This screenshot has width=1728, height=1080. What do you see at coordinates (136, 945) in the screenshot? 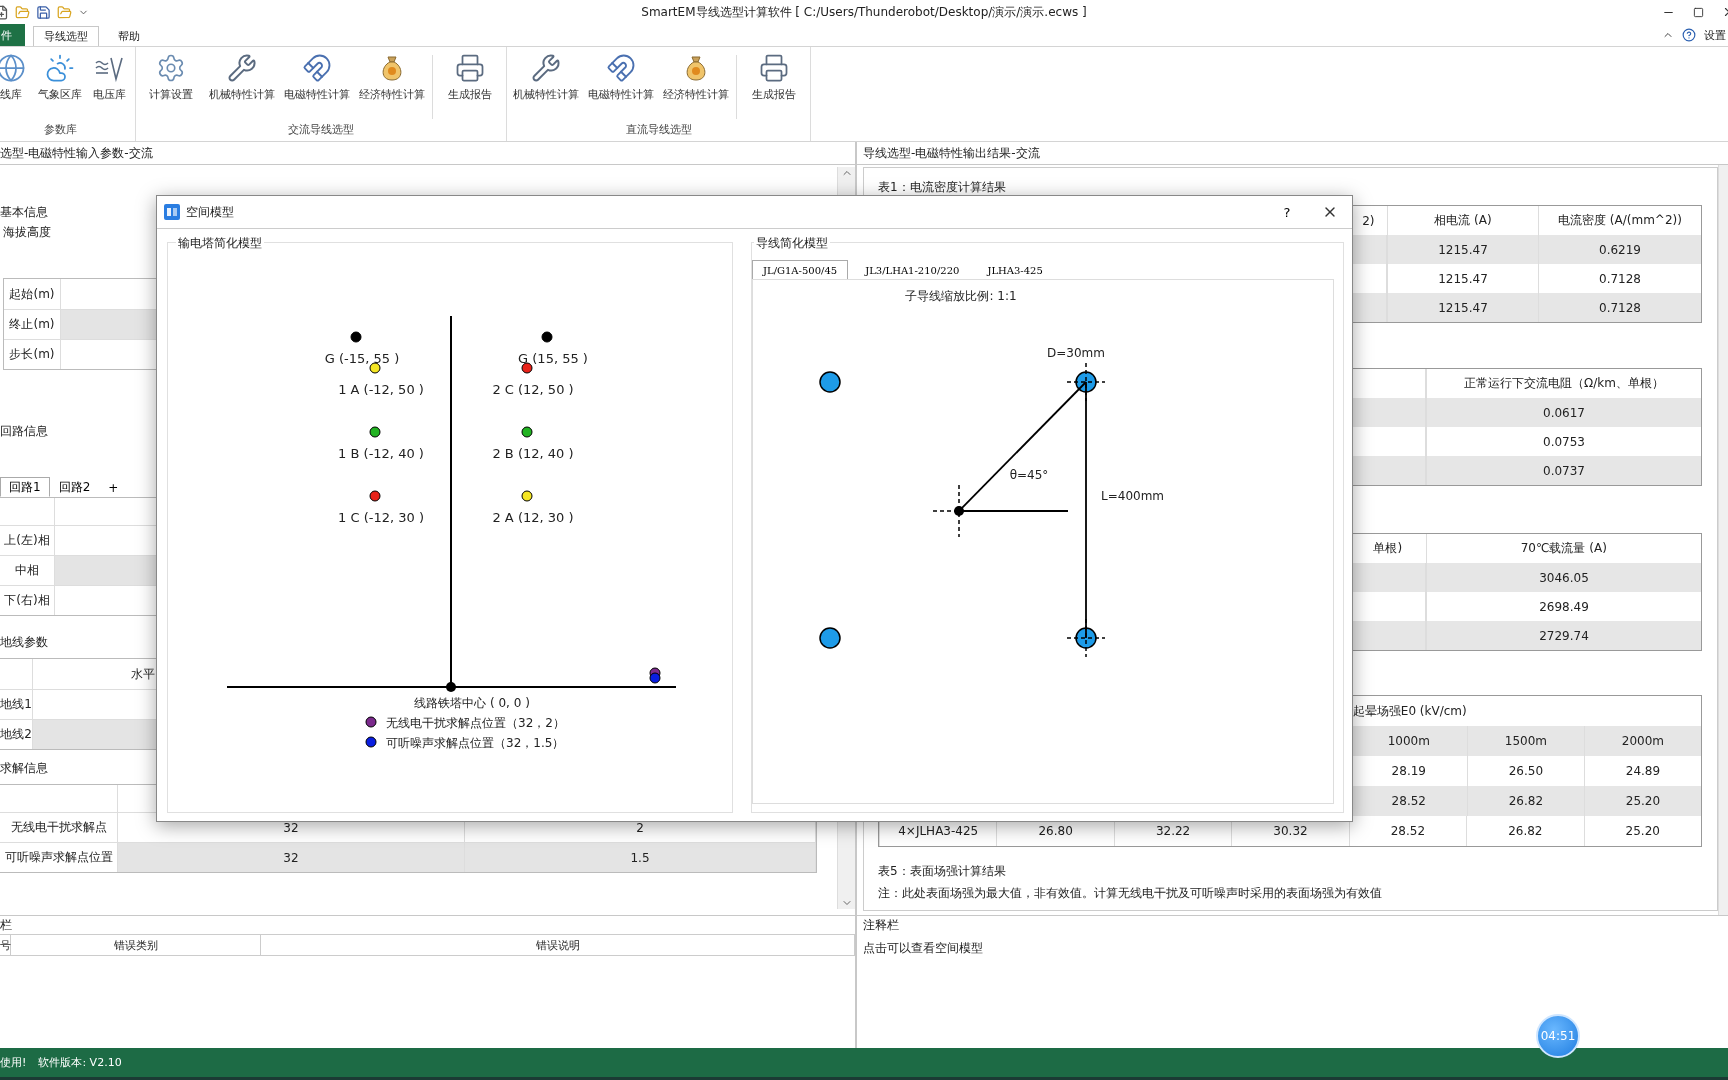
I see `column-header: 错误类别` at bounding box center [136, 945].